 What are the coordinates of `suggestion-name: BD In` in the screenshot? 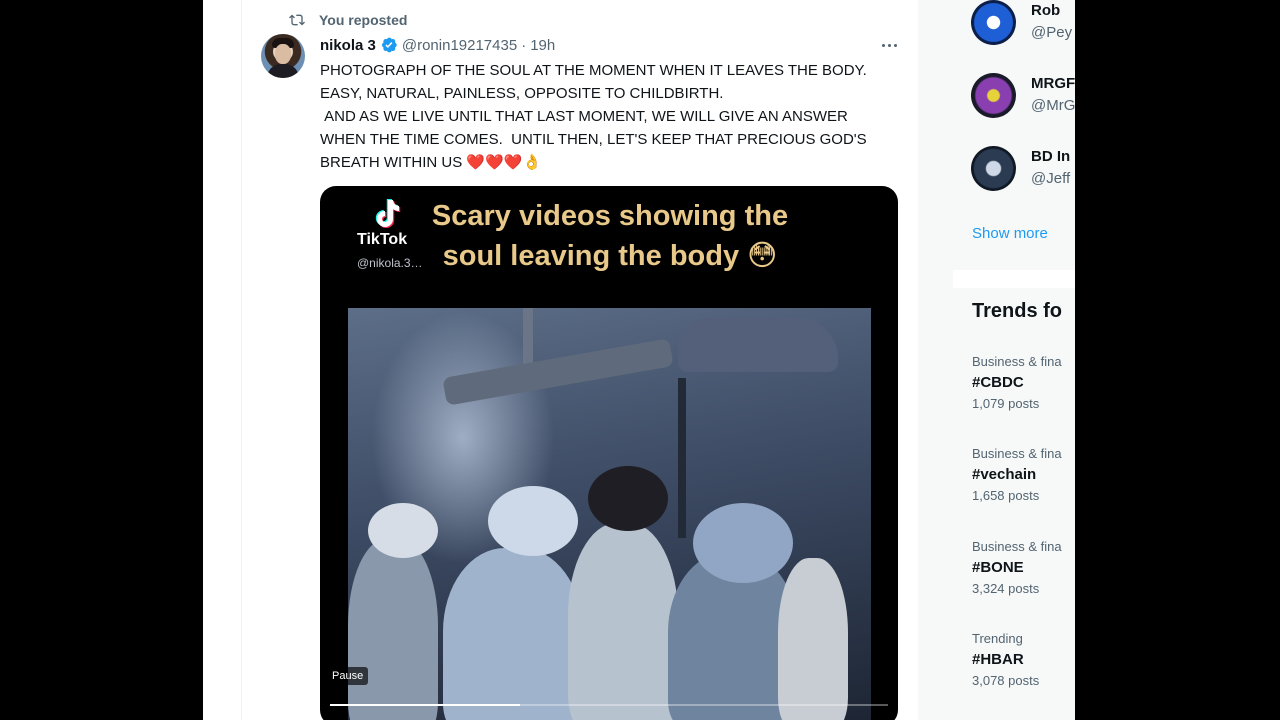 It's located at (1050, 156).